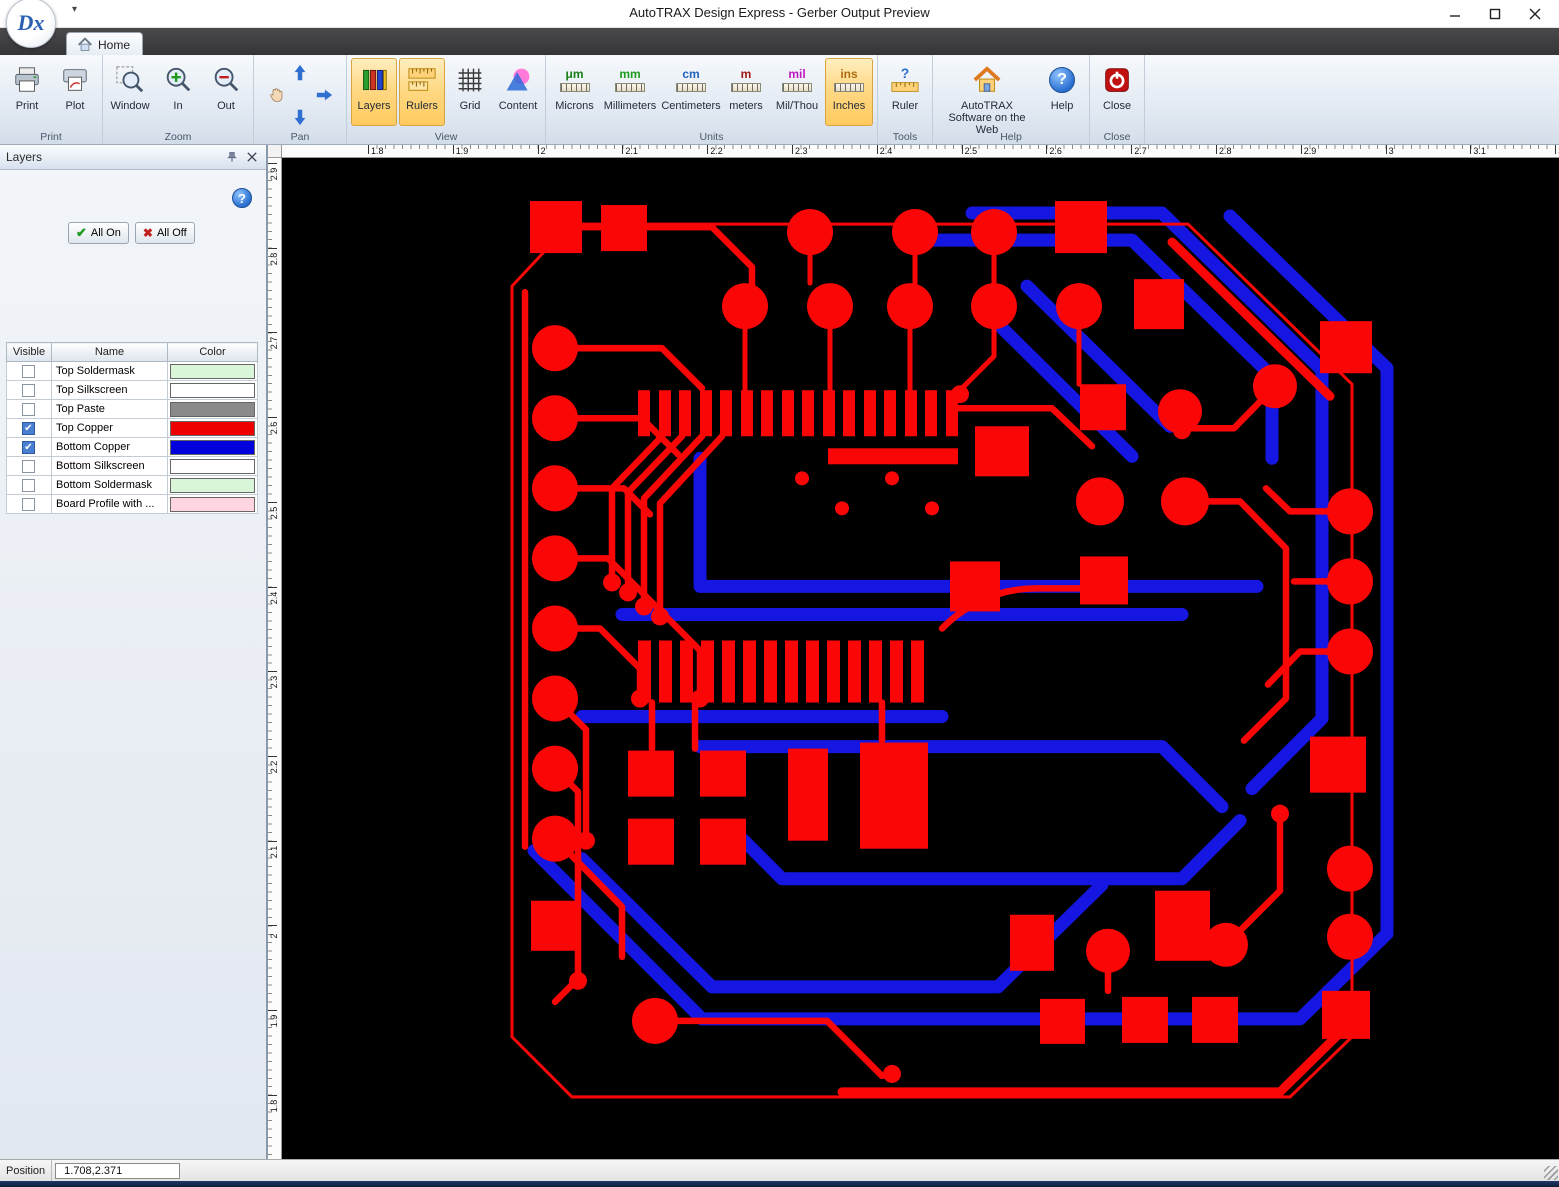 The width and height of the screenshot is (1559, 1187). I want to click on minimize-button, so click(1455, 14).